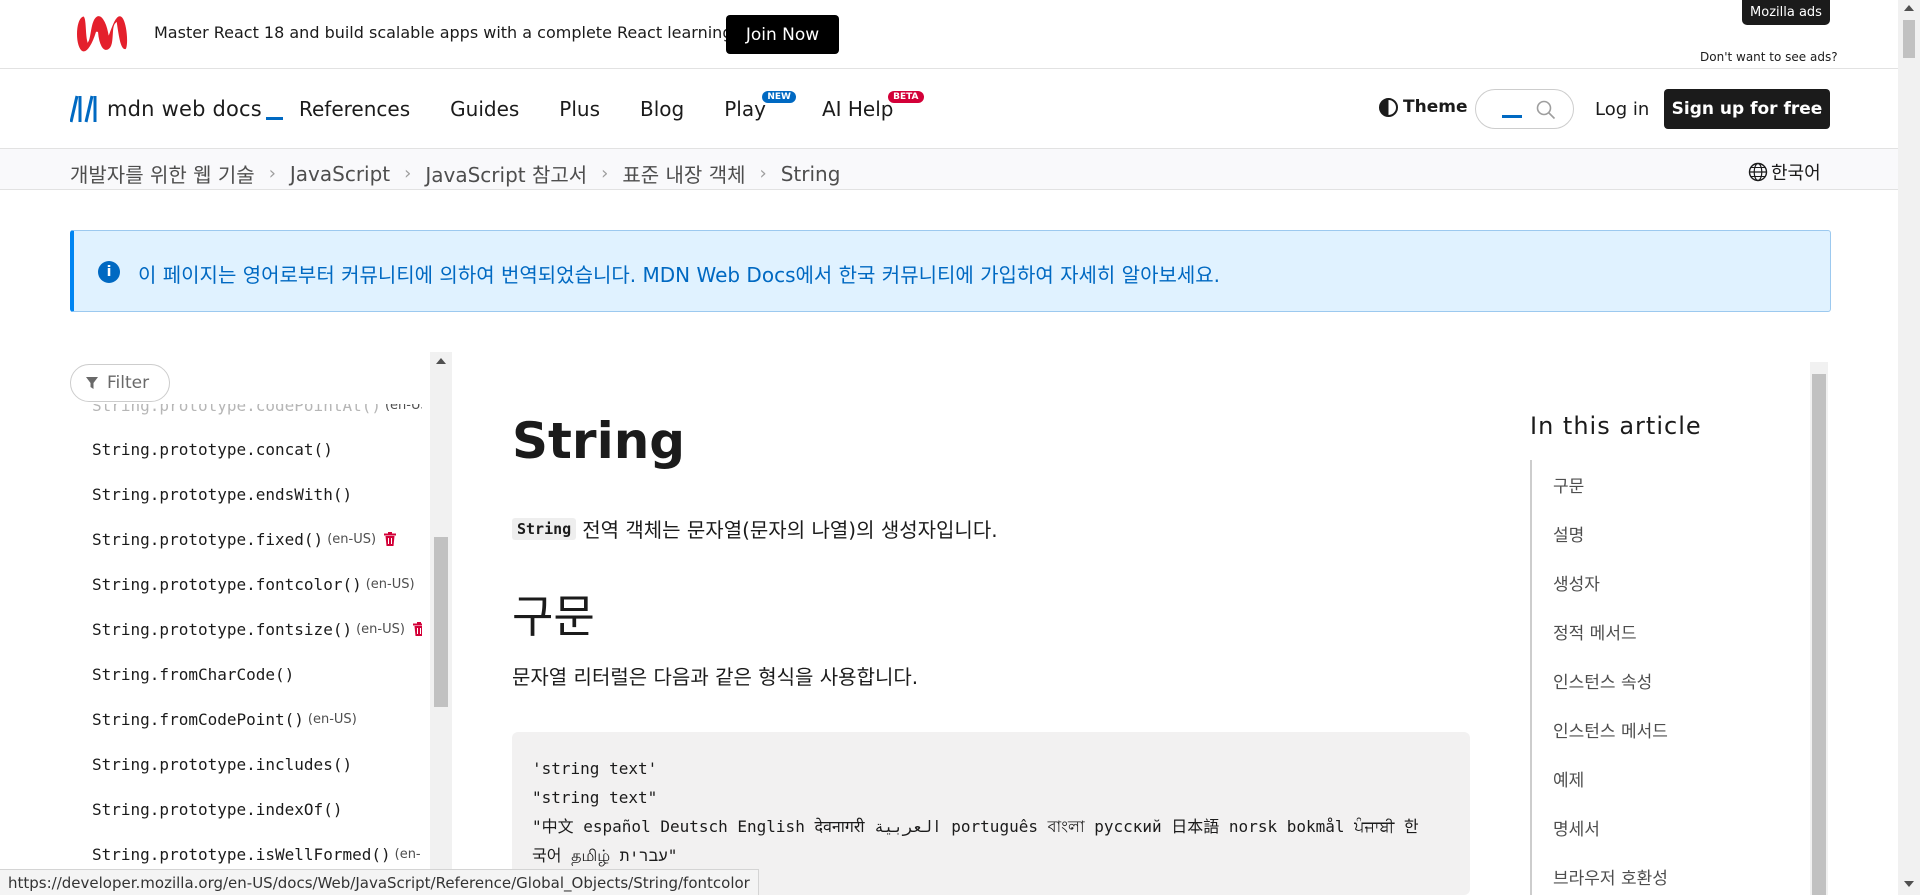  Describe the element at coordinates (1610, 876) in the screenshot. I see `toc-item: 브라우저 호환성` at that location.